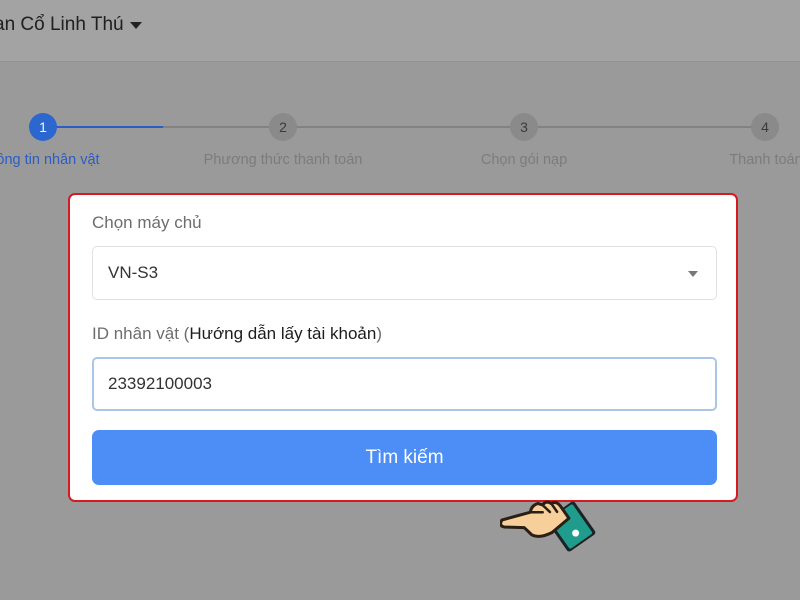 Image resolution: width=800 pixels, height=600 pixels. I want to click on step-1-circle: 1, so click(43, 127).